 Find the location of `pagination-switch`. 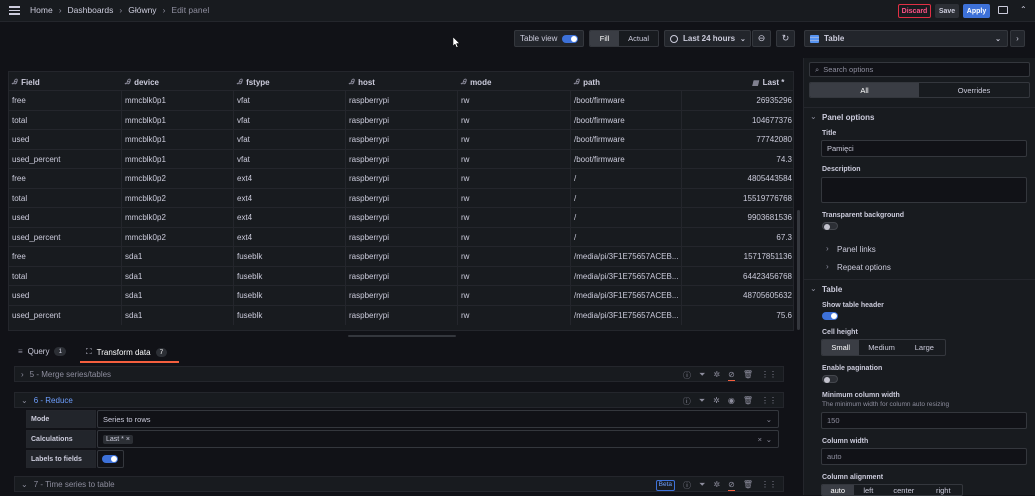

pagination-switch is located at coordinates (830, 379).